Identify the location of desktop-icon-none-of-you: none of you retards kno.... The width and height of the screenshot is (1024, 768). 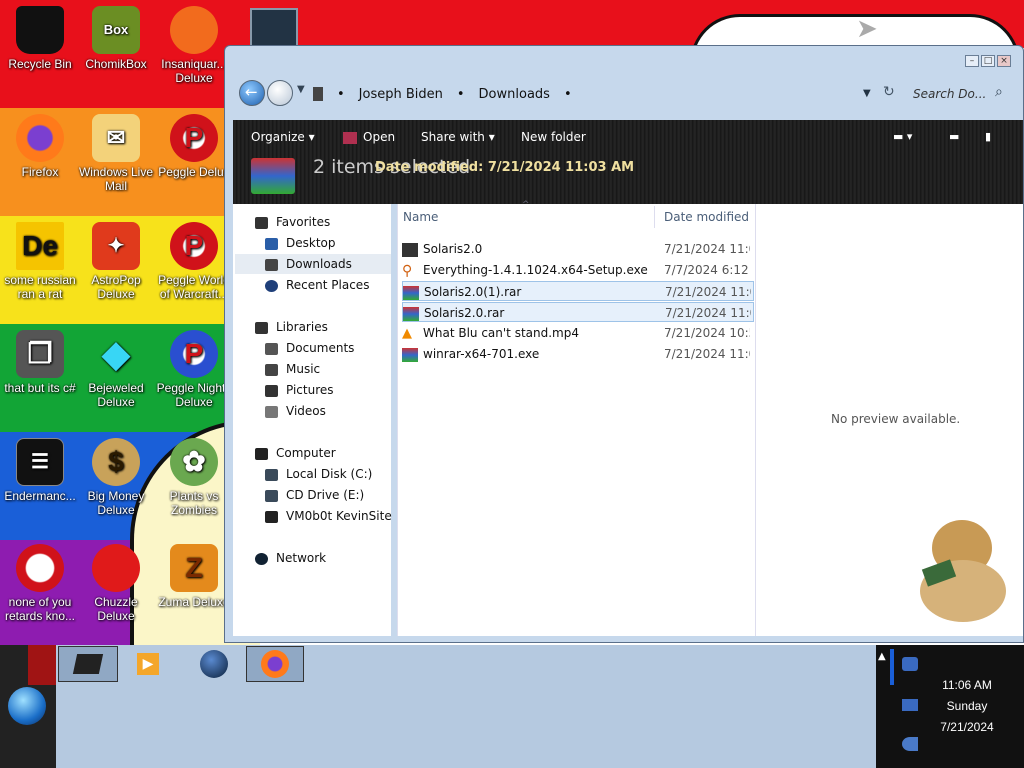
(40, 583).